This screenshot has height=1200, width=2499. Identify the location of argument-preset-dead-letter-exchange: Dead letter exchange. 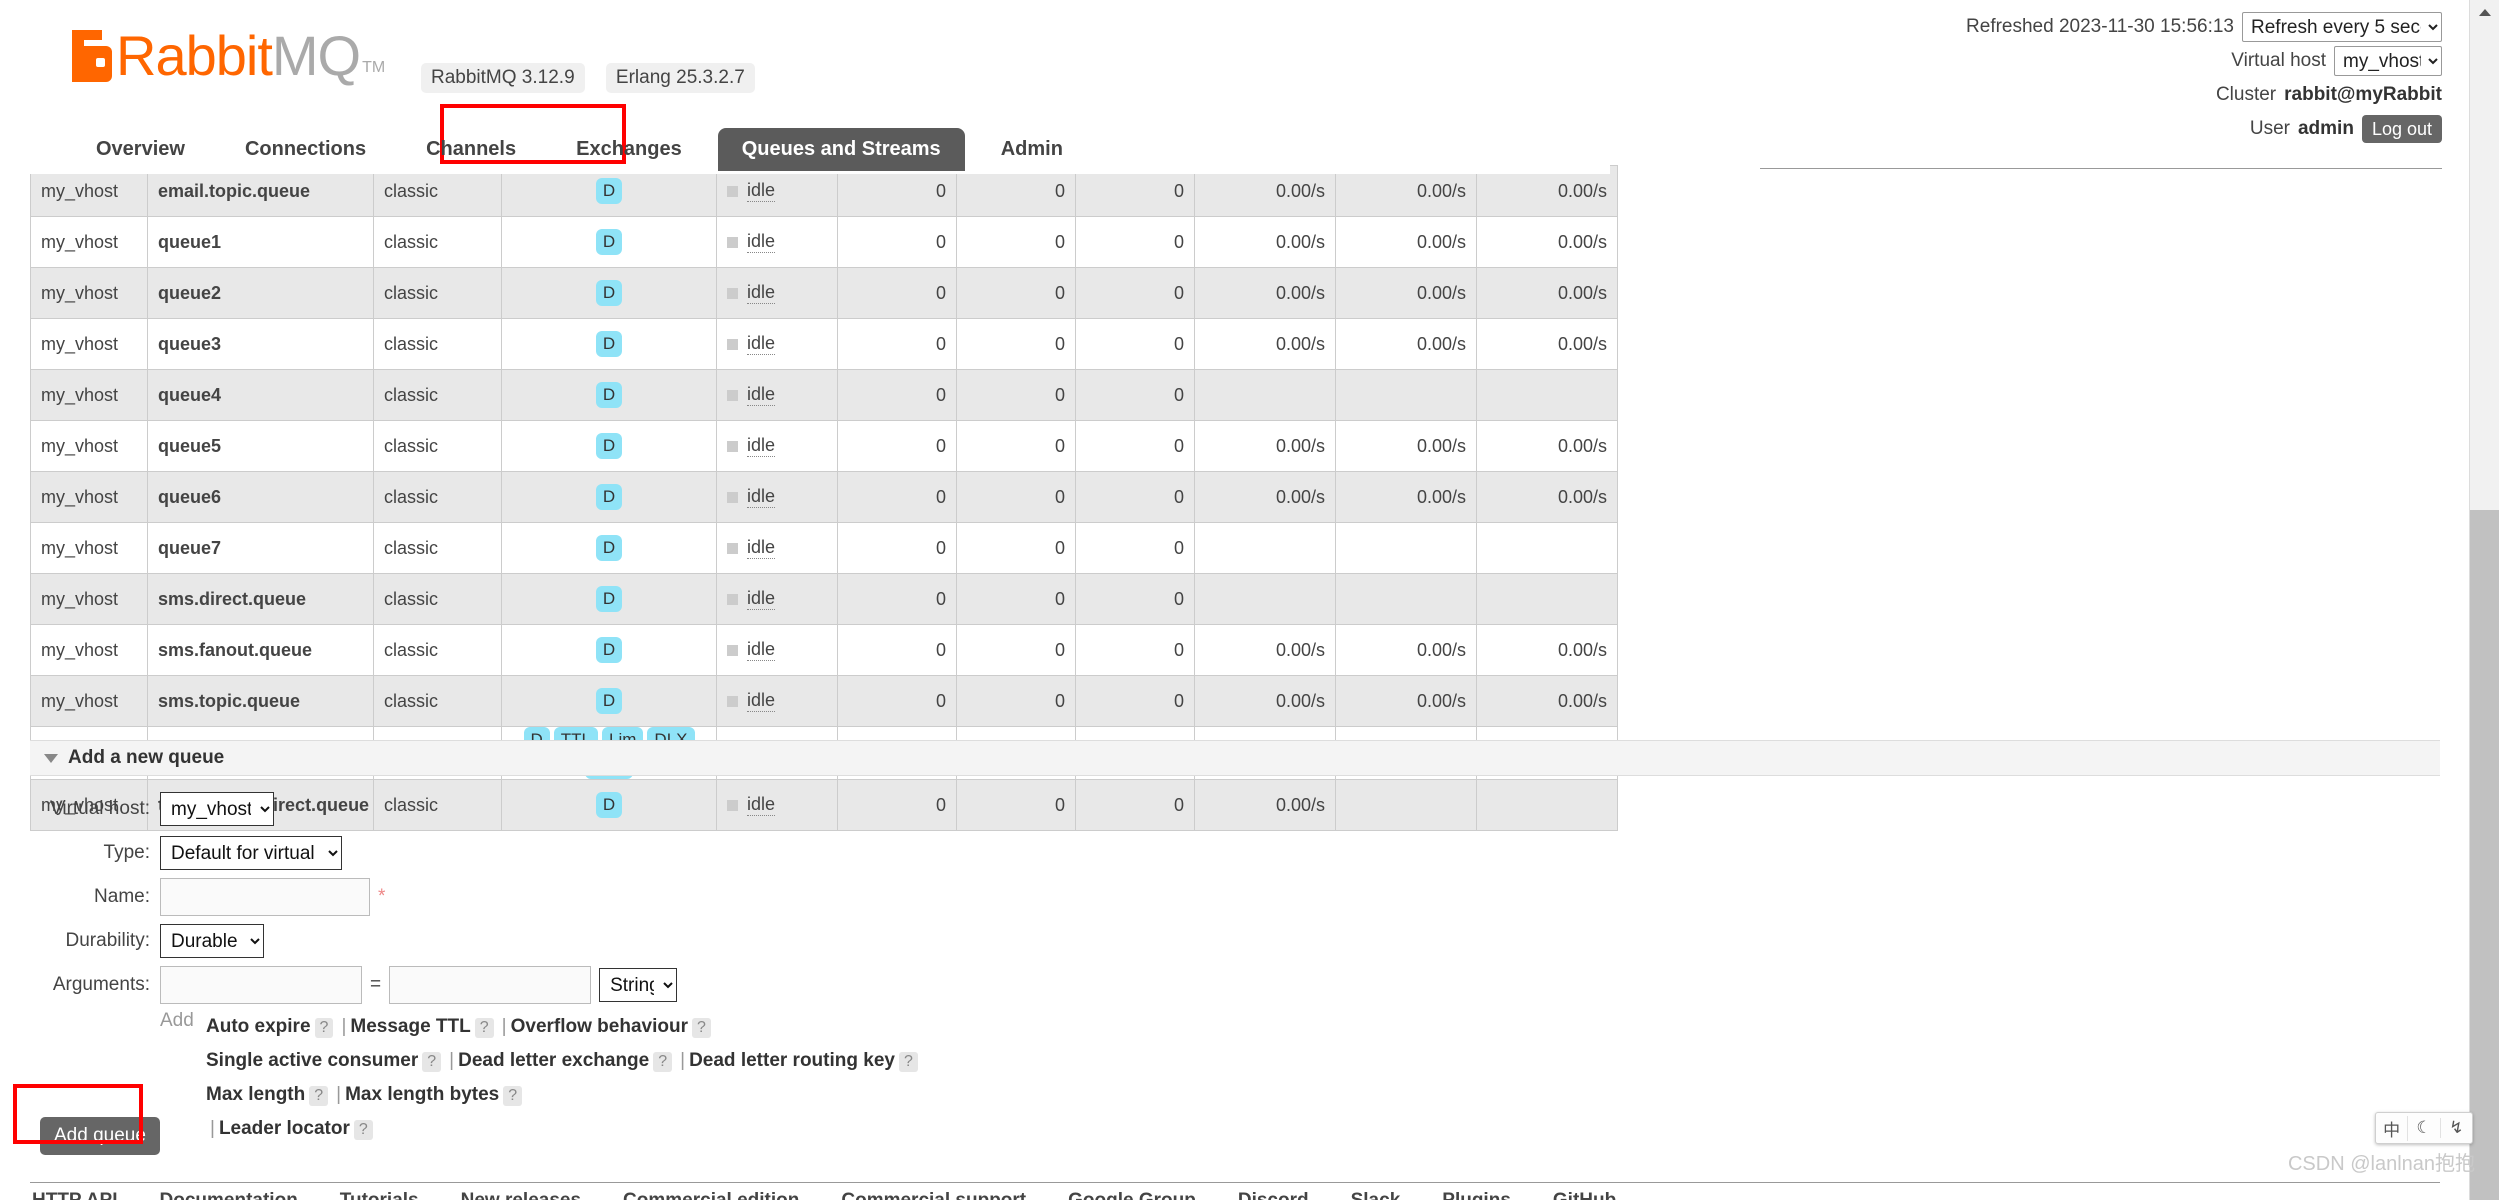
(553, 1060).